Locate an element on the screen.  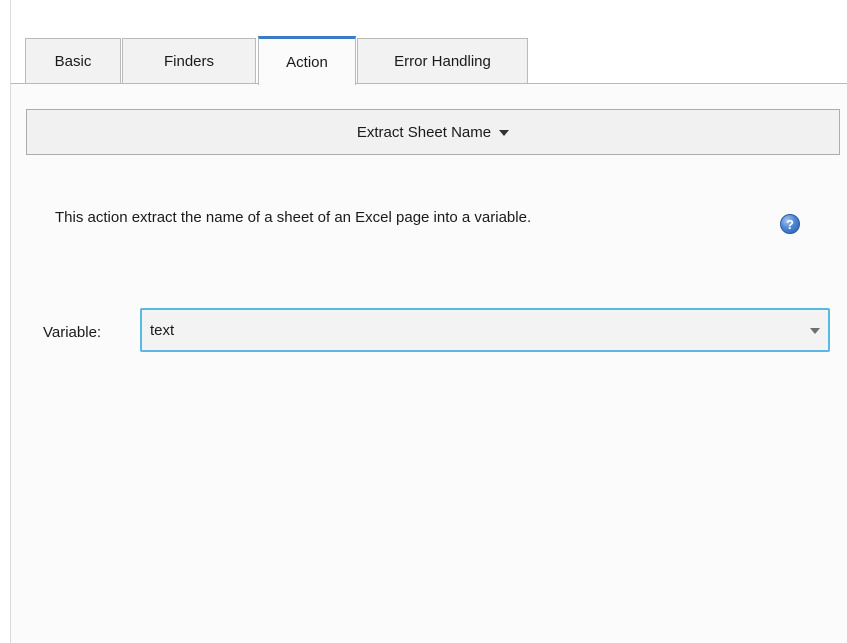
tab-error-handling-label: Error Handling is located at coordinates (442, 61).